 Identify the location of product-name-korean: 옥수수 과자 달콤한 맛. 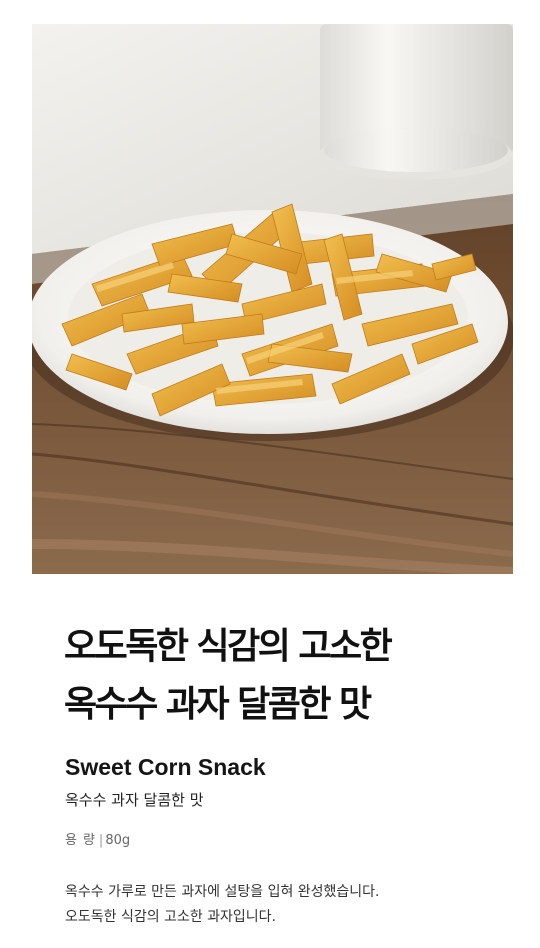
(134, 800).